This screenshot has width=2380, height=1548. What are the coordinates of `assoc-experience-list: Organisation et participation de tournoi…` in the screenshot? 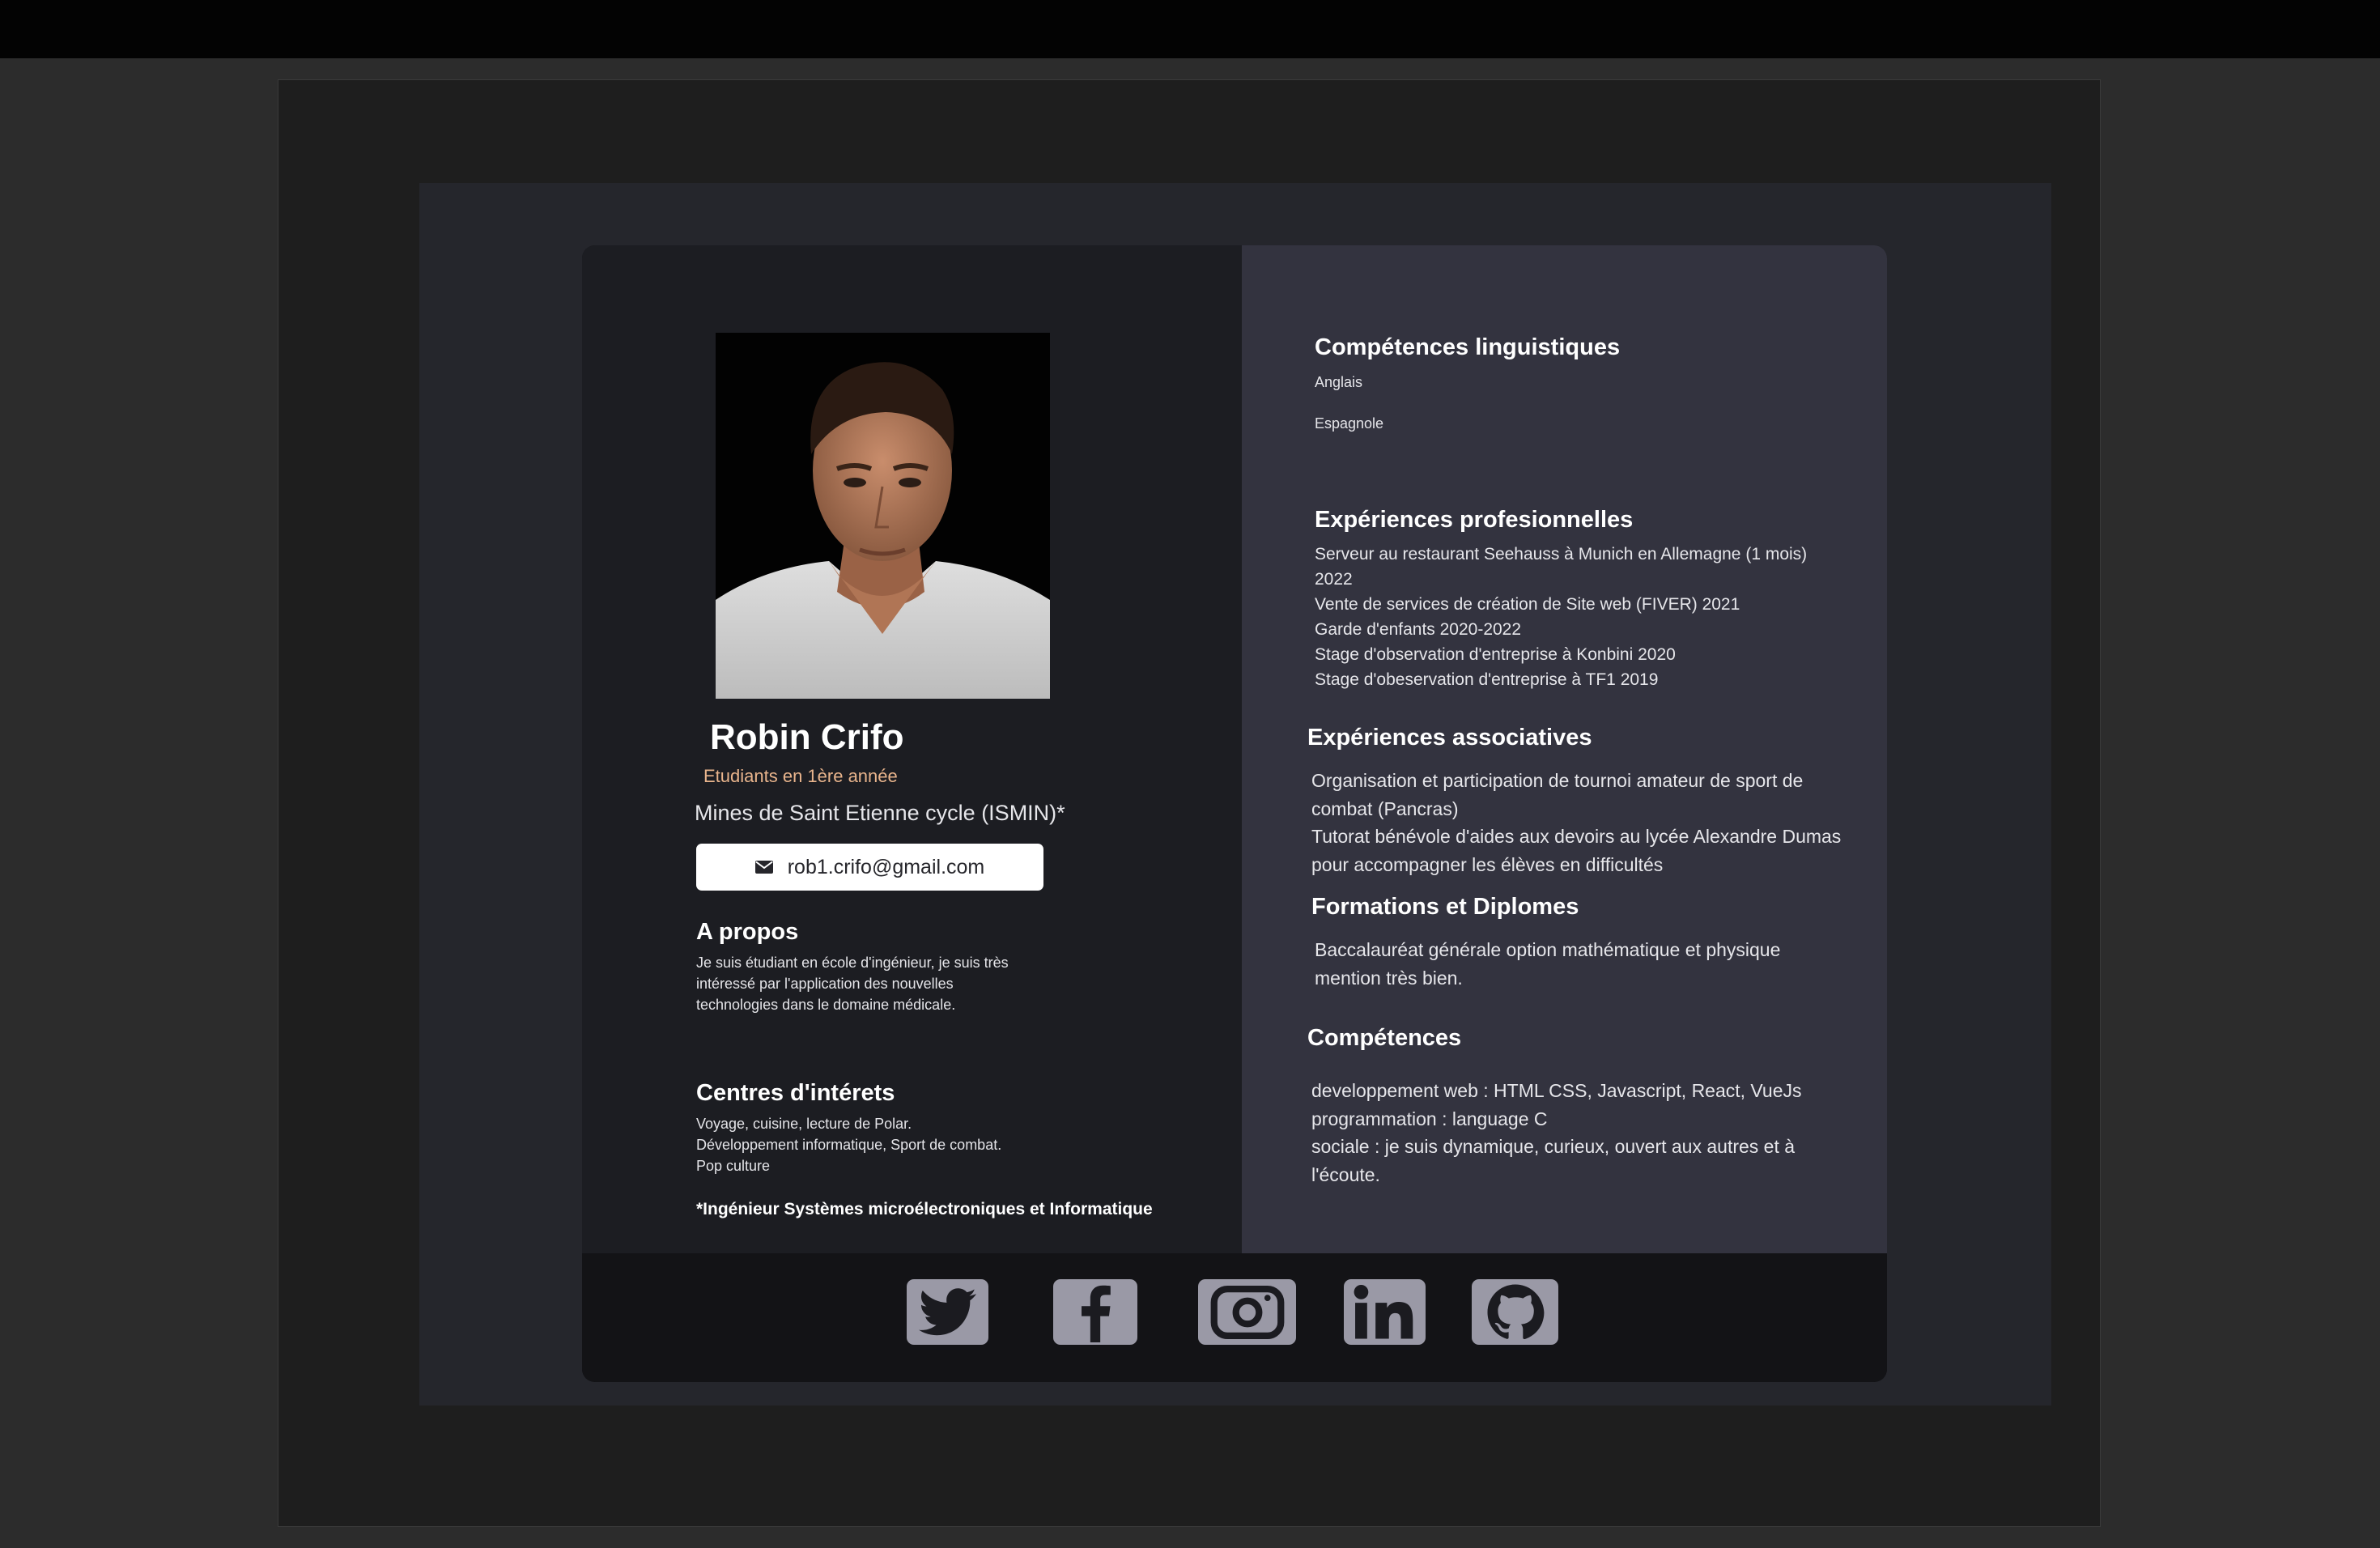 It's located at (1576, 822).